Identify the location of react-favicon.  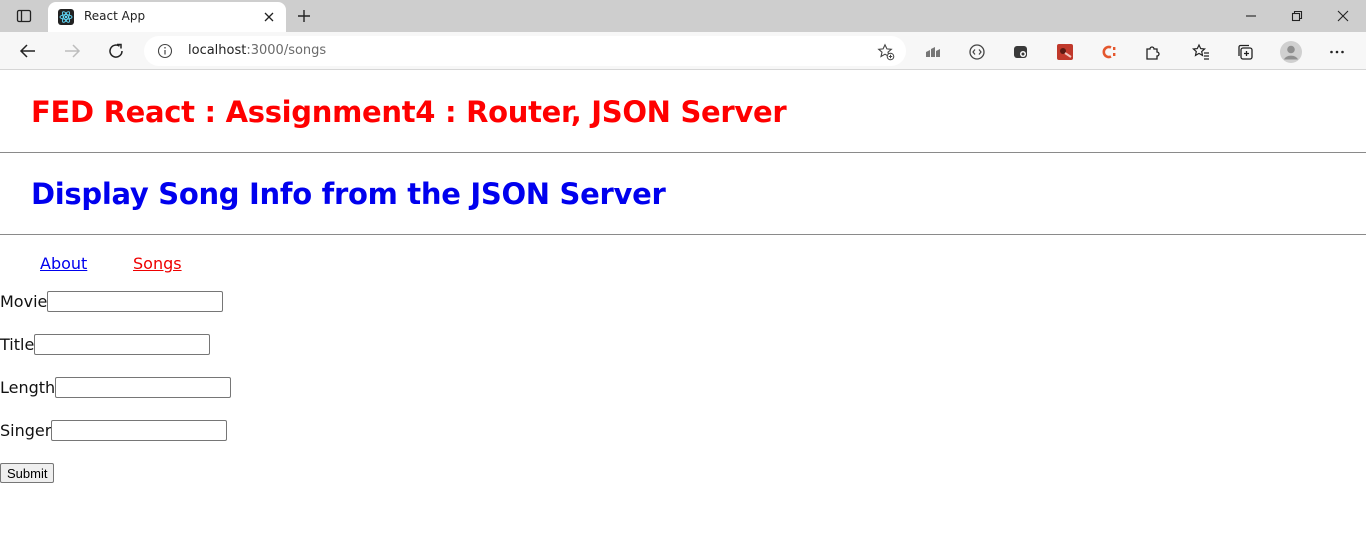
(66, 17).